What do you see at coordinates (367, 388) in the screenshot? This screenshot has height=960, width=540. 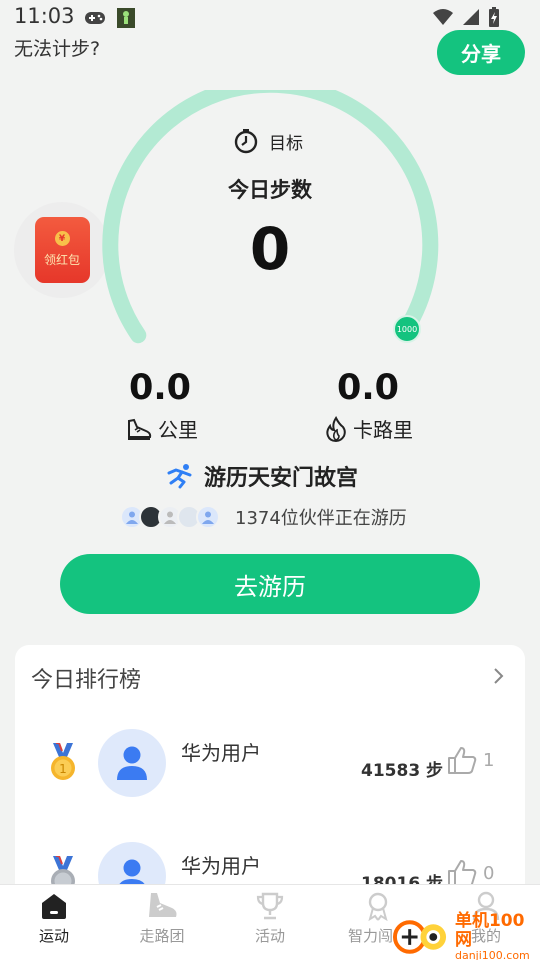 I see `calories-value: 0.0` at bounding box center [367, 388].